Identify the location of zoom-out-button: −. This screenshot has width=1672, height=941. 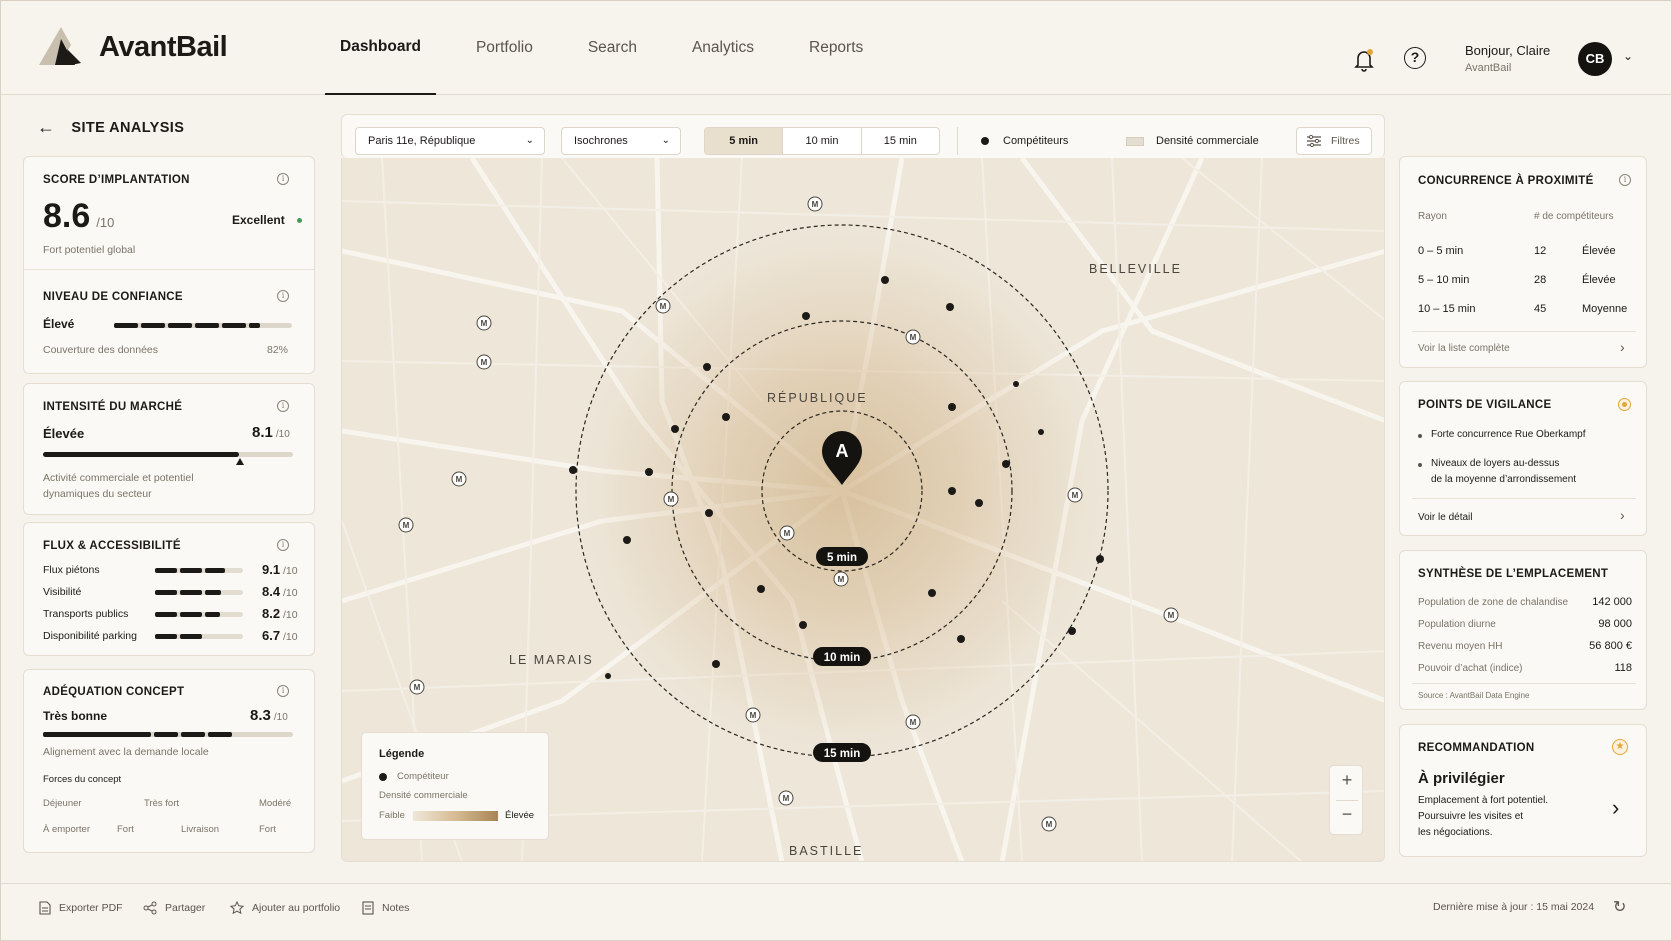
(1347, 814).